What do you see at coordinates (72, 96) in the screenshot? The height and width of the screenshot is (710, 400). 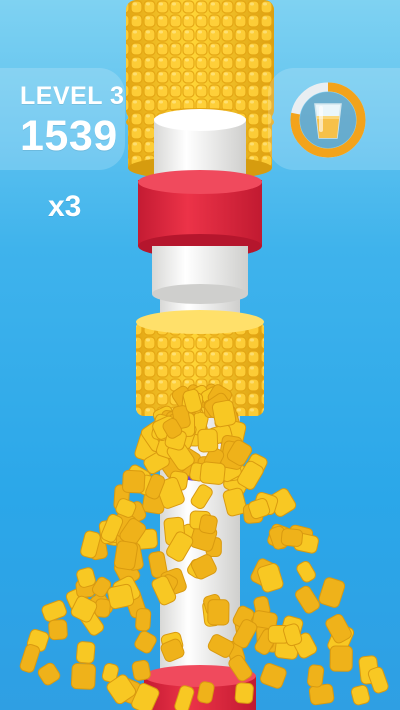 I see `level-label: LEVEL 3` at bounding box center [72, 96].